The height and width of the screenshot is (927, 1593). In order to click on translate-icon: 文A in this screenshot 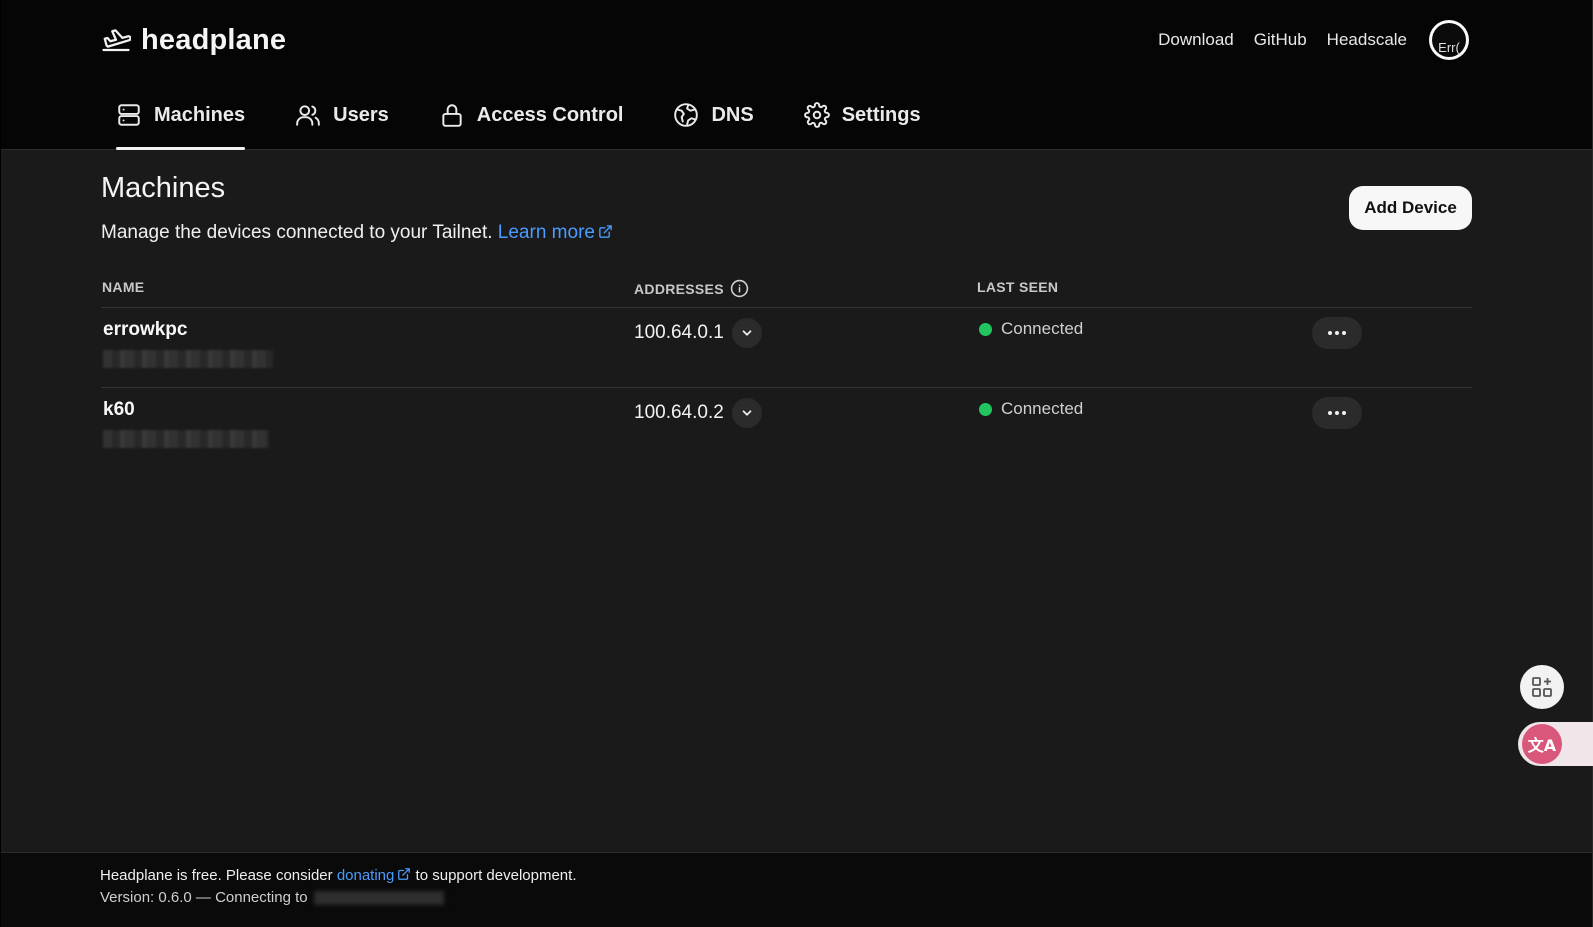, I will do `click(1542, 745)`.